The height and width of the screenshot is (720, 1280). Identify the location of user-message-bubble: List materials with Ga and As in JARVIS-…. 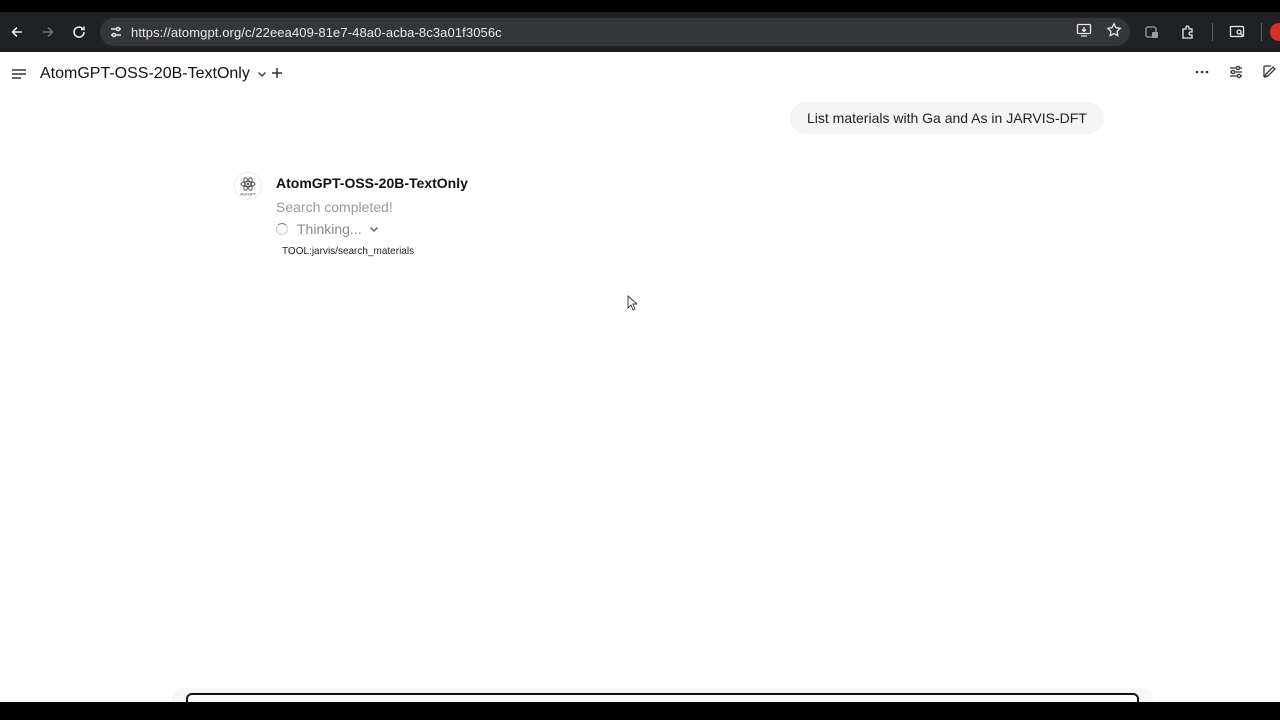
(947, 118).